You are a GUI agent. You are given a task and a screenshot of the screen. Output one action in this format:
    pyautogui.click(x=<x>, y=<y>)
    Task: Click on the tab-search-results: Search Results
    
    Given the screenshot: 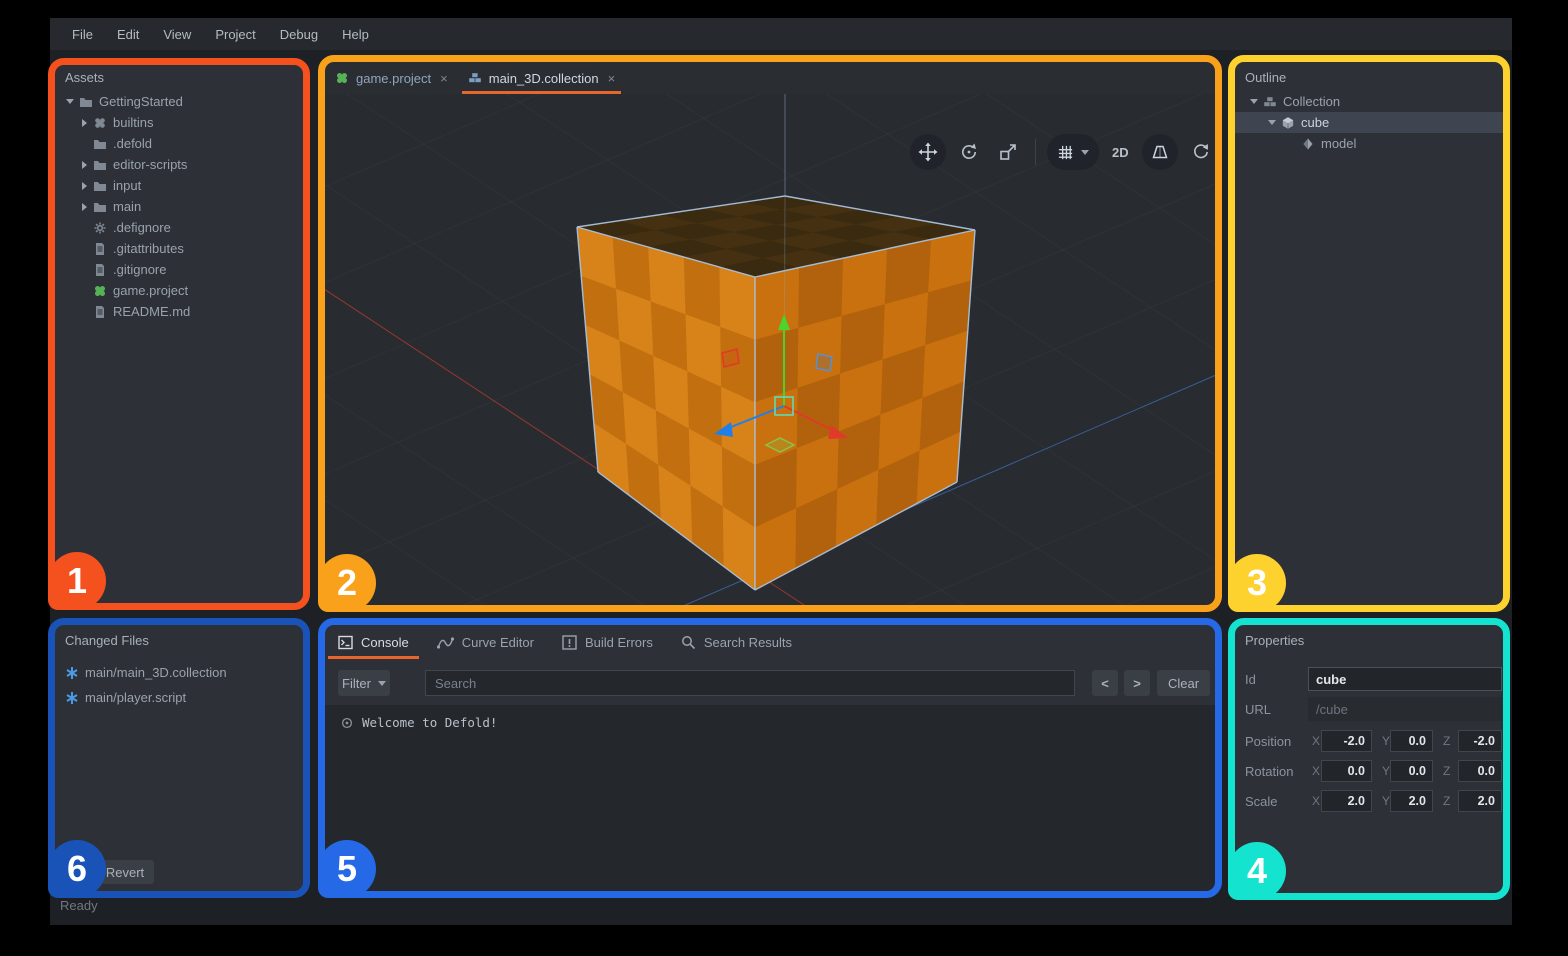 What is the action you would take?
    pyautogui.click(x=736, y=642)
    